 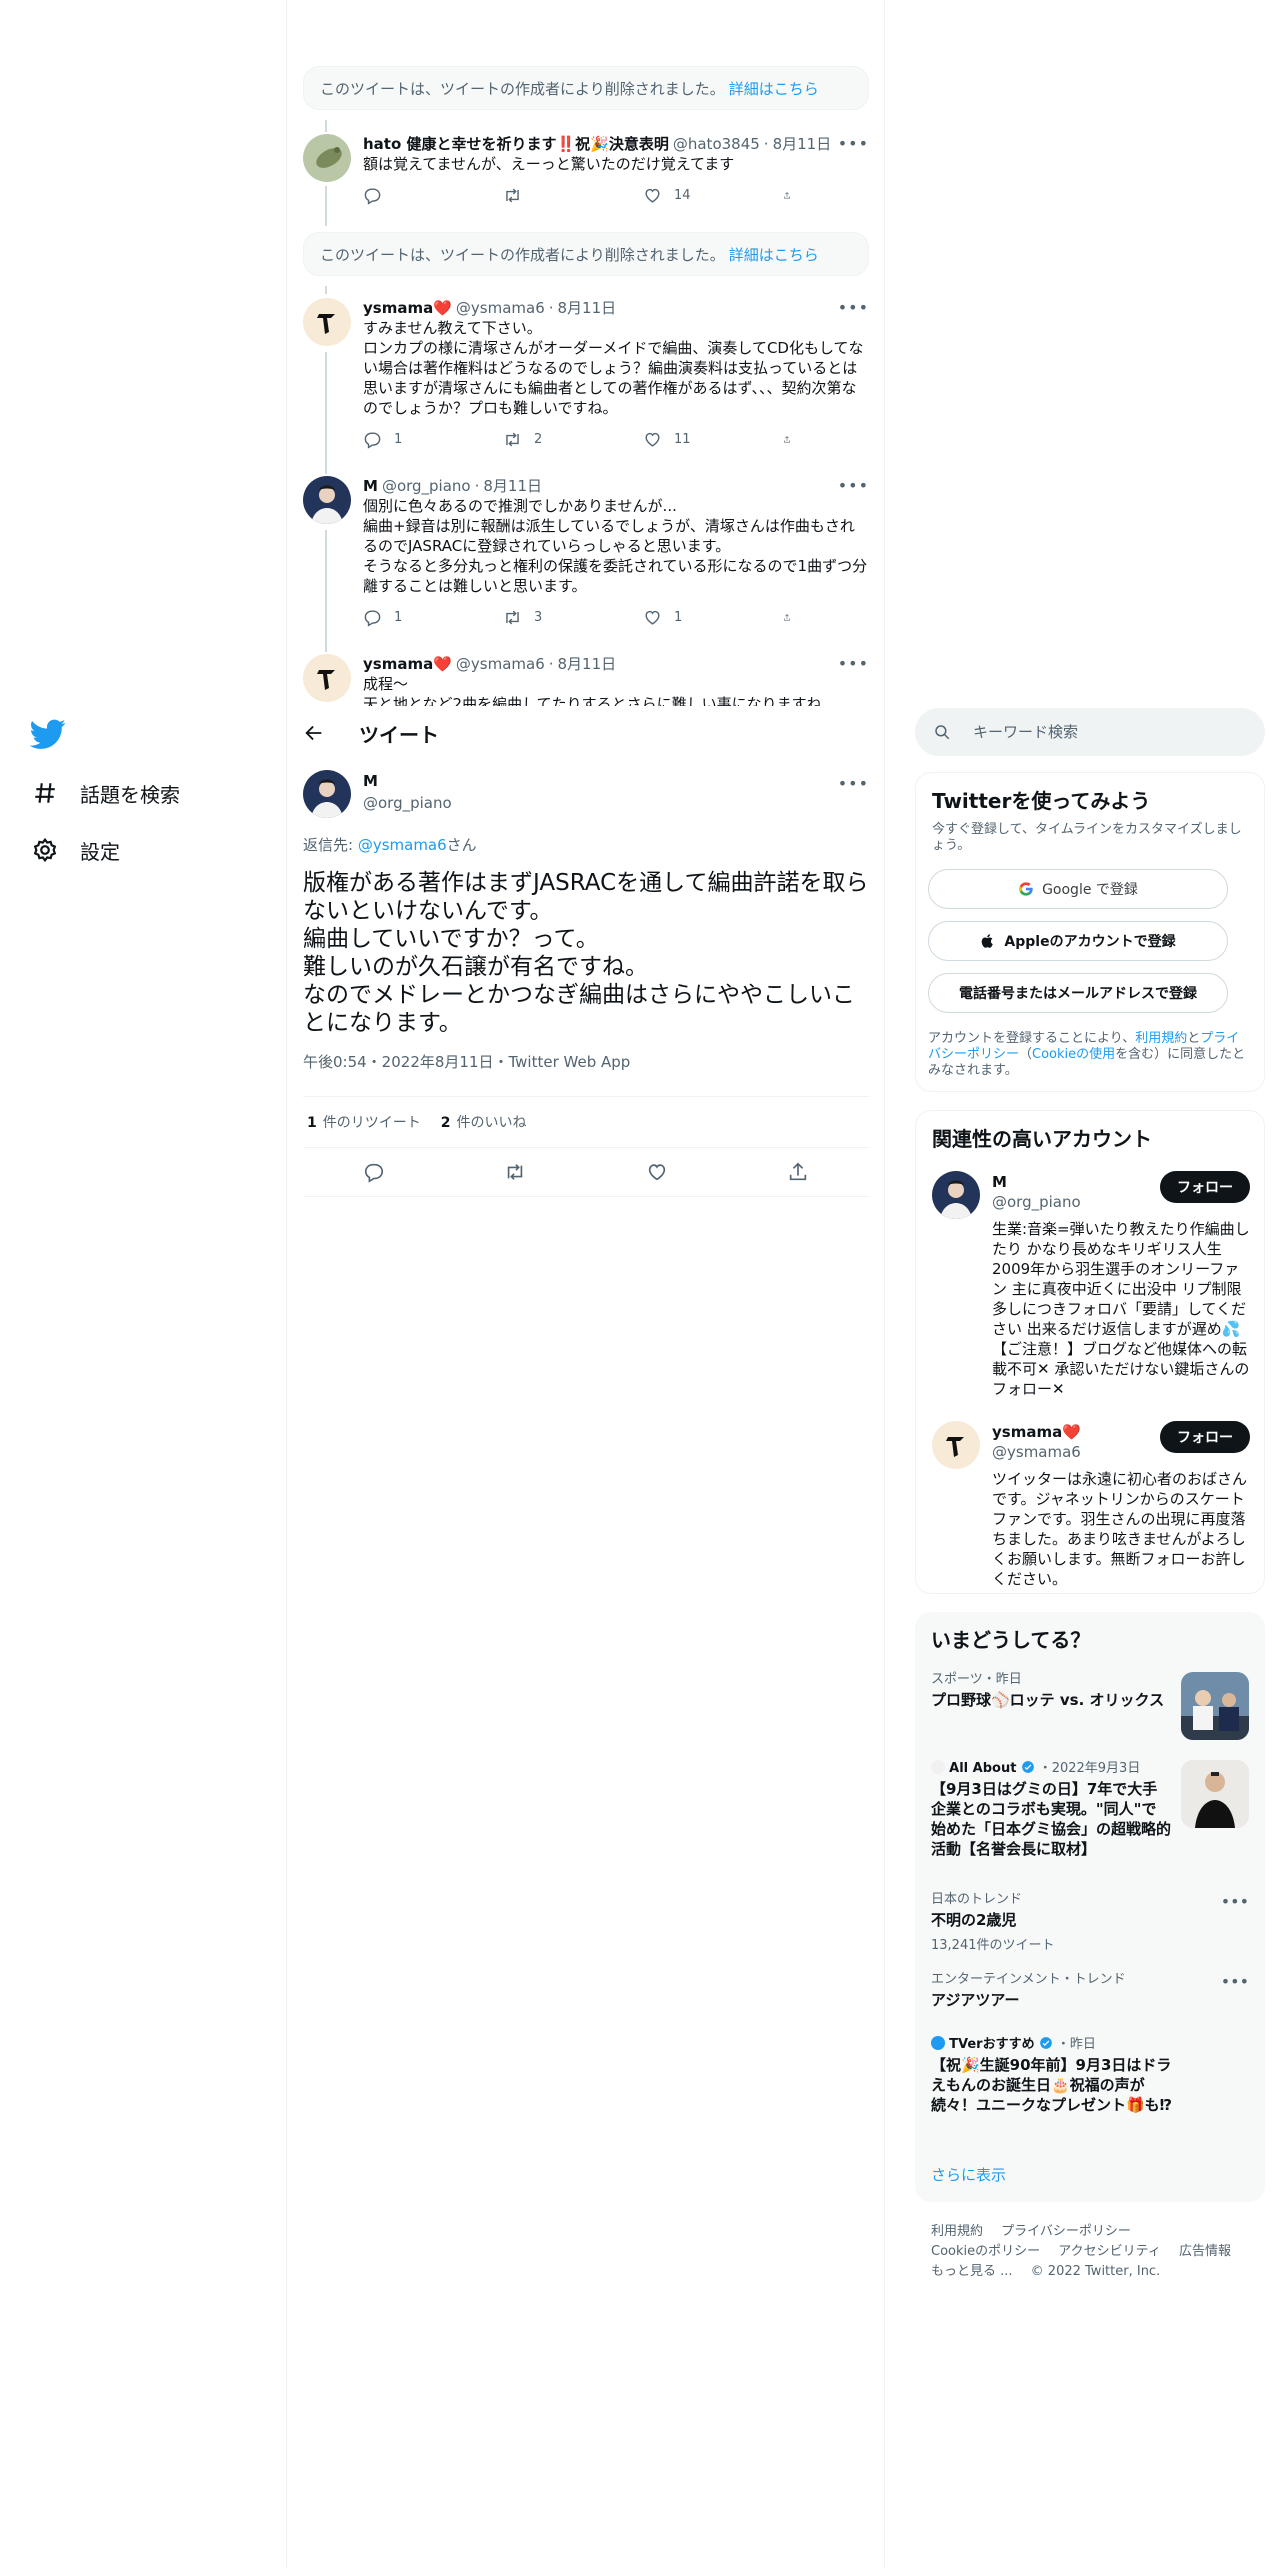 What do you see at coordinates (1078, 993) in the screenshot?
I see `phone-email-signup-button: 電話番号またはメールアドレスで登録` at bounding box center [1078, 993].